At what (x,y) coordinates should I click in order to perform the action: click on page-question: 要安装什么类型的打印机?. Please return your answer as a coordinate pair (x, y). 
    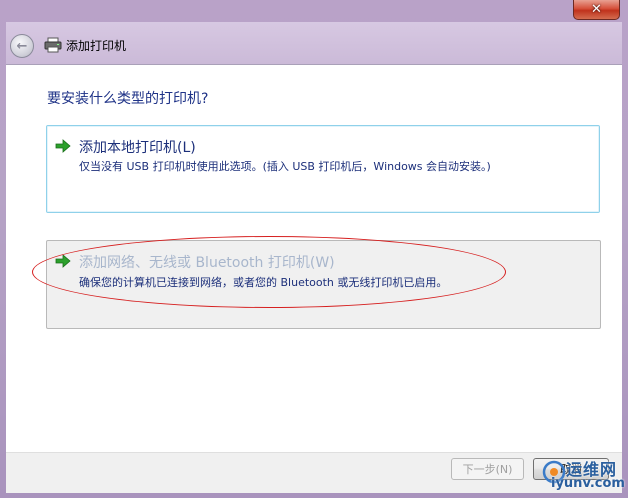
    Looking at the image, I should click on (128, 99).